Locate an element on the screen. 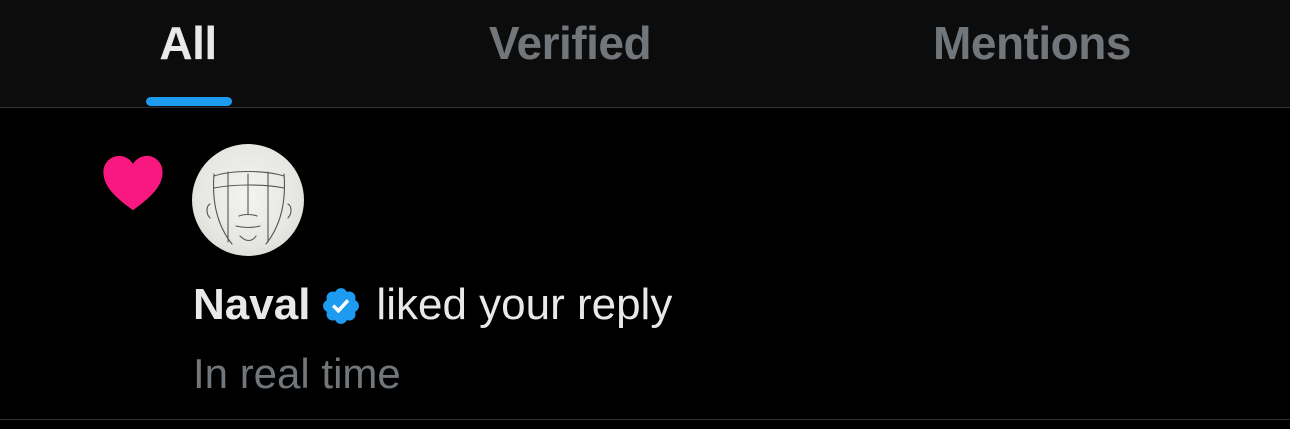 This screenshot has height=429, width=1290. row-divider is located at coordinates (645, 419).